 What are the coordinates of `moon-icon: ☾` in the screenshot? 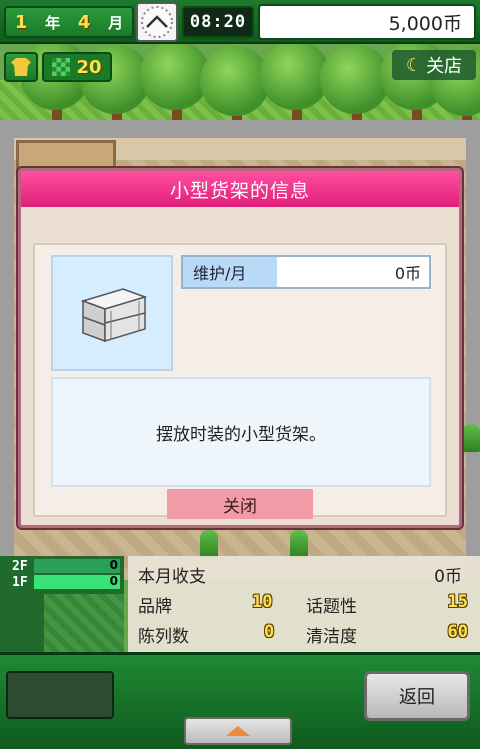 It's located at (414, 65).